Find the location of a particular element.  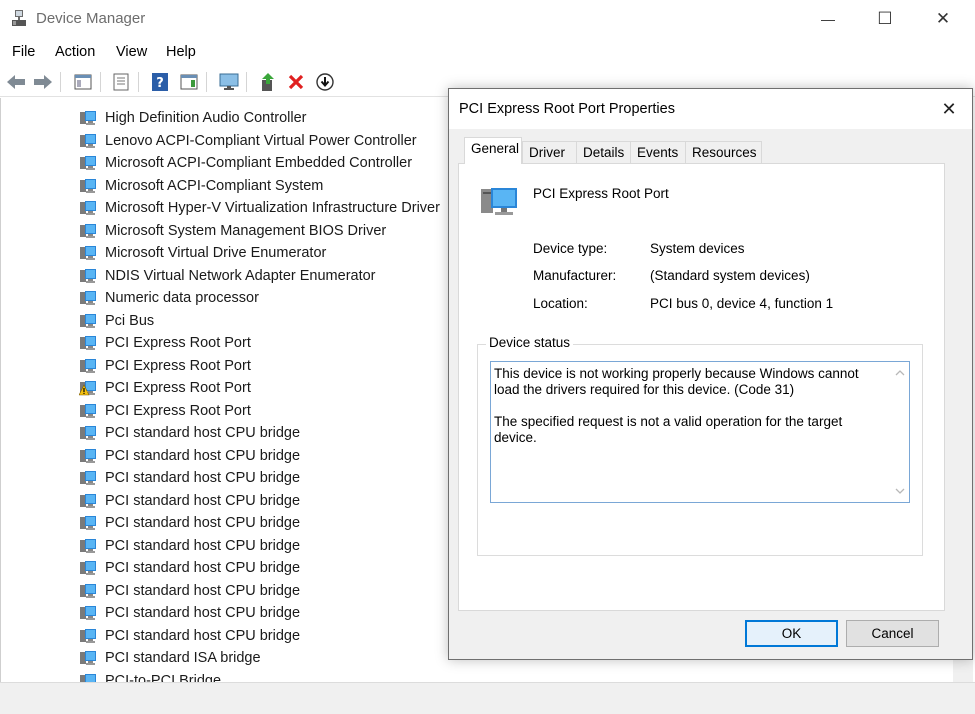

action-pane-icon is located at coordinates (189, 82).